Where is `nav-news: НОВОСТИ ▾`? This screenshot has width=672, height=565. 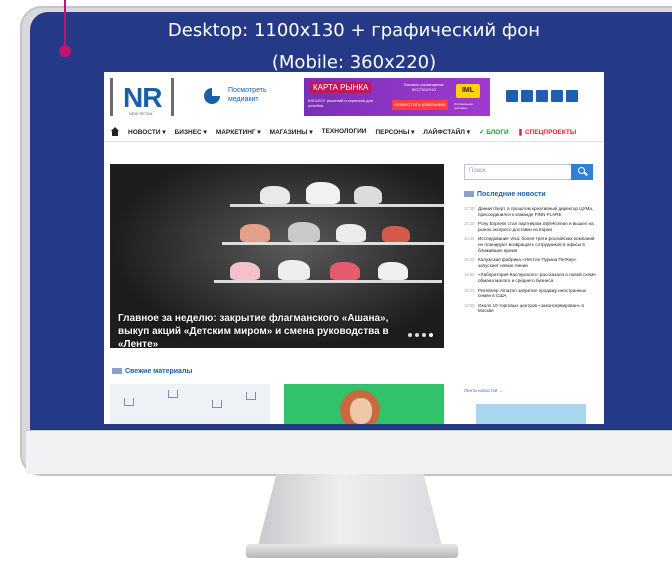
nav-news: НОВОСТИ ▾ is located at coordinates (147, 132).